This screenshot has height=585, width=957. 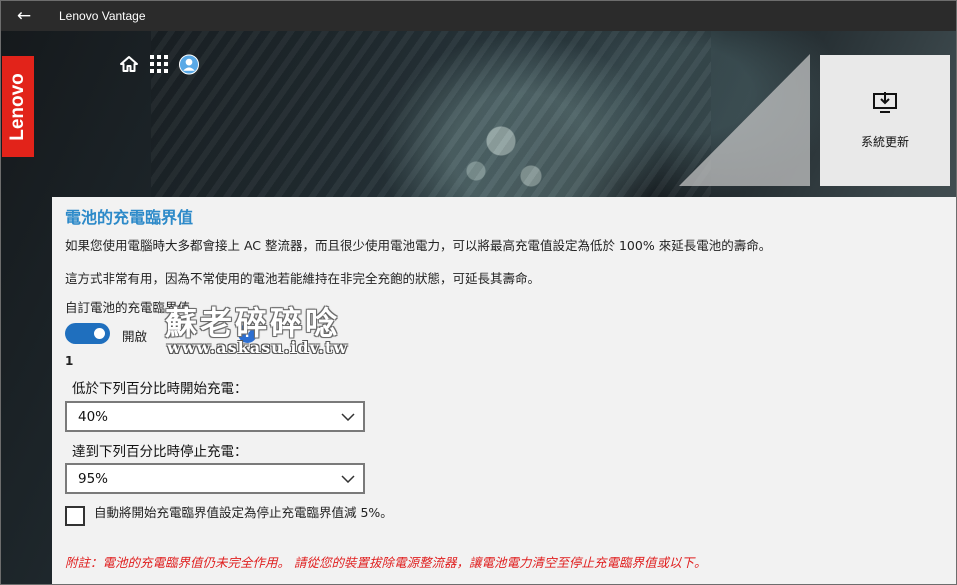 What do you see at coordinates (102, 16) in the screenshot?
I see `app-title: Lenovo Vantage` at bounding box center [102, 16].